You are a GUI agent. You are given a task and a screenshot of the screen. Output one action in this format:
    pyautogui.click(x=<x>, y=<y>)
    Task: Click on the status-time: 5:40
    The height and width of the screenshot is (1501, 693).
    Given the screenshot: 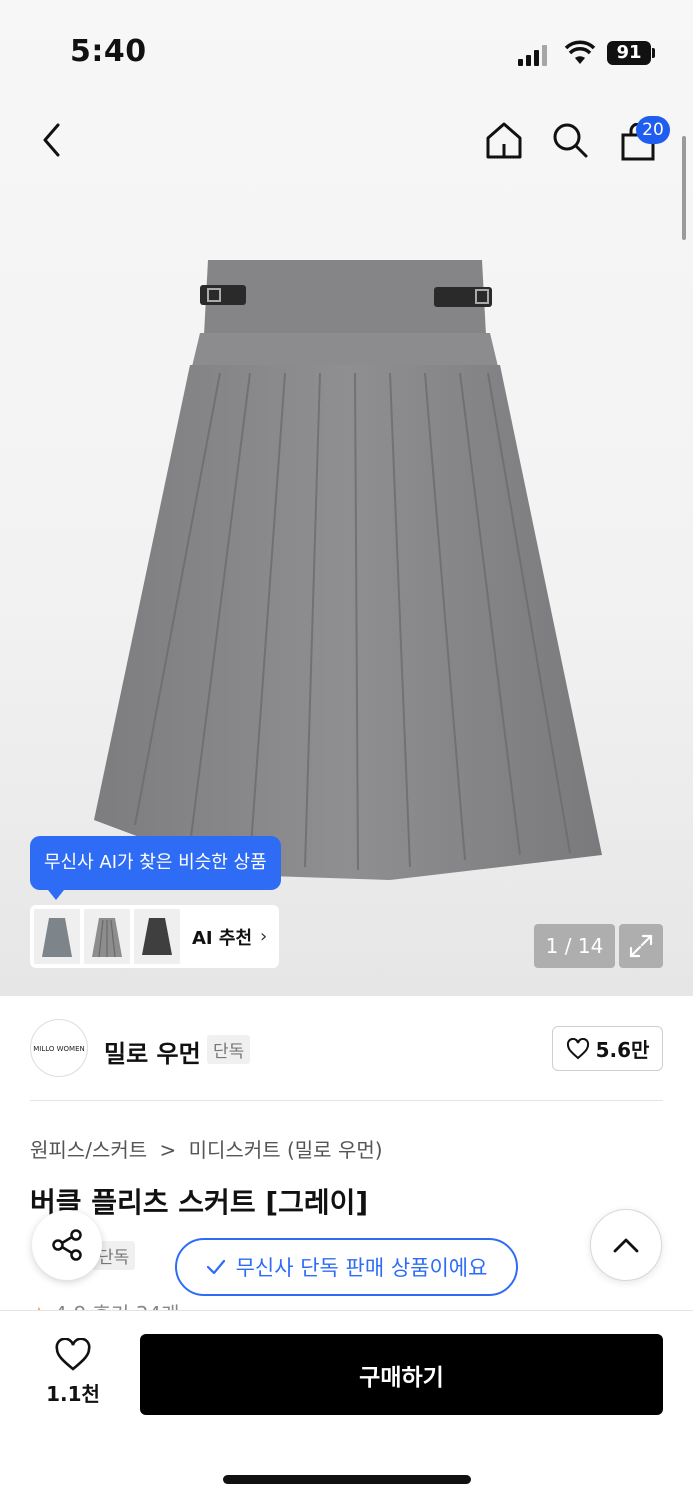 What is the action you would take?
    pyautogui.click(x=108, y=51)
    